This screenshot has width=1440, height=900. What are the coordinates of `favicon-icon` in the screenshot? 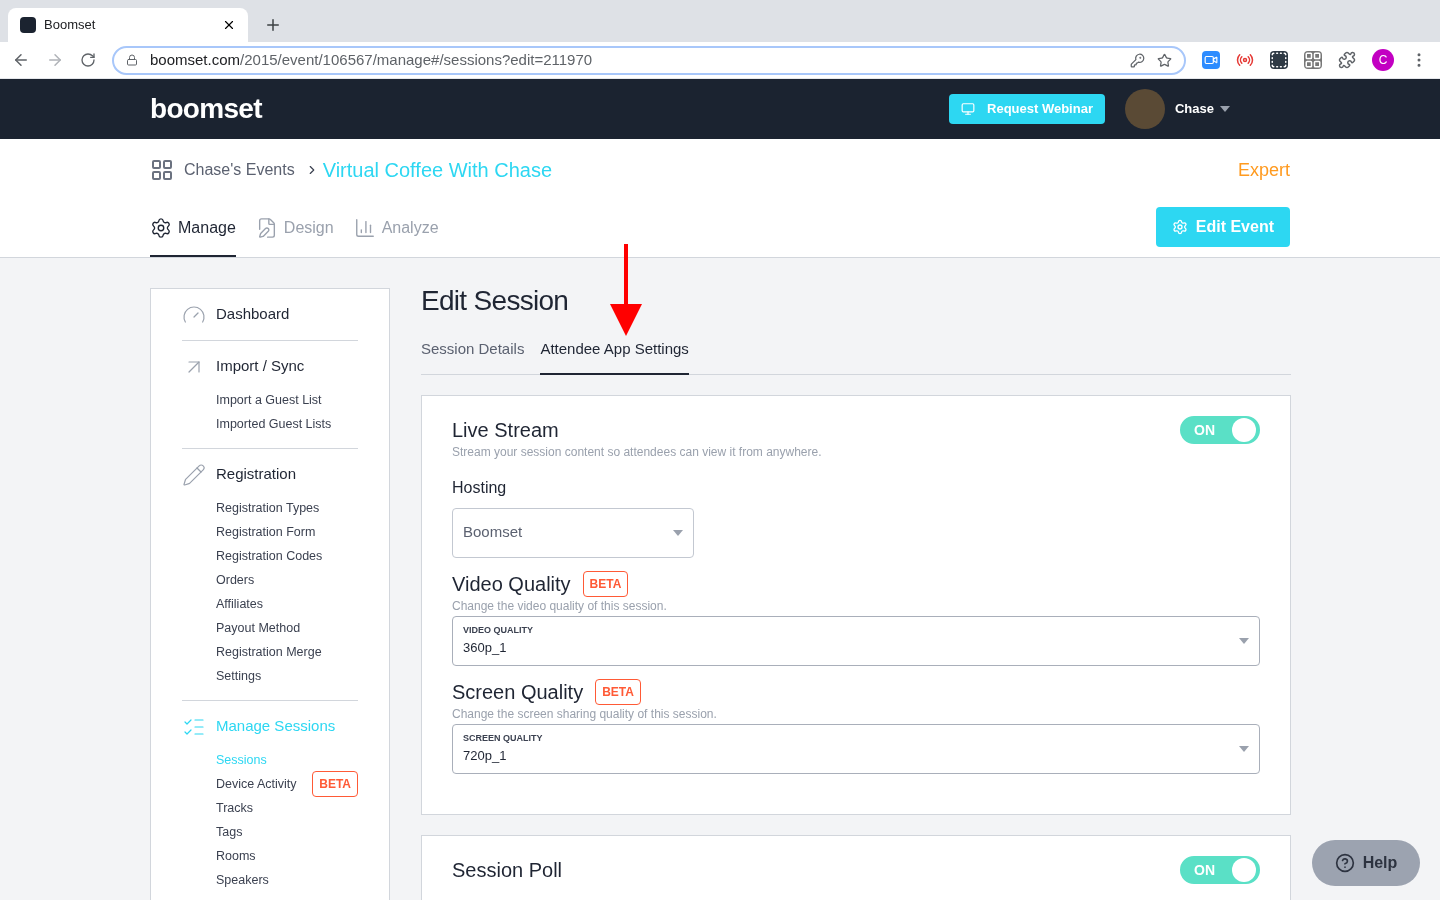 It's located at (28, 25).